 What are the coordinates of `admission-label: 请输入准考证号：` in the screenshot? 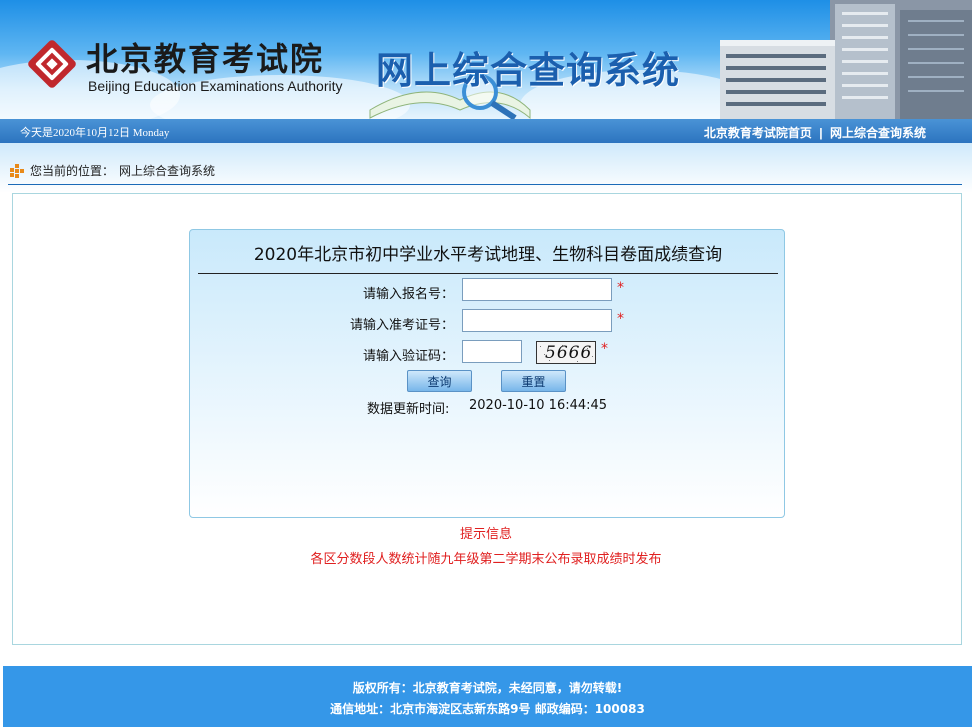 It's located at (401, 325).